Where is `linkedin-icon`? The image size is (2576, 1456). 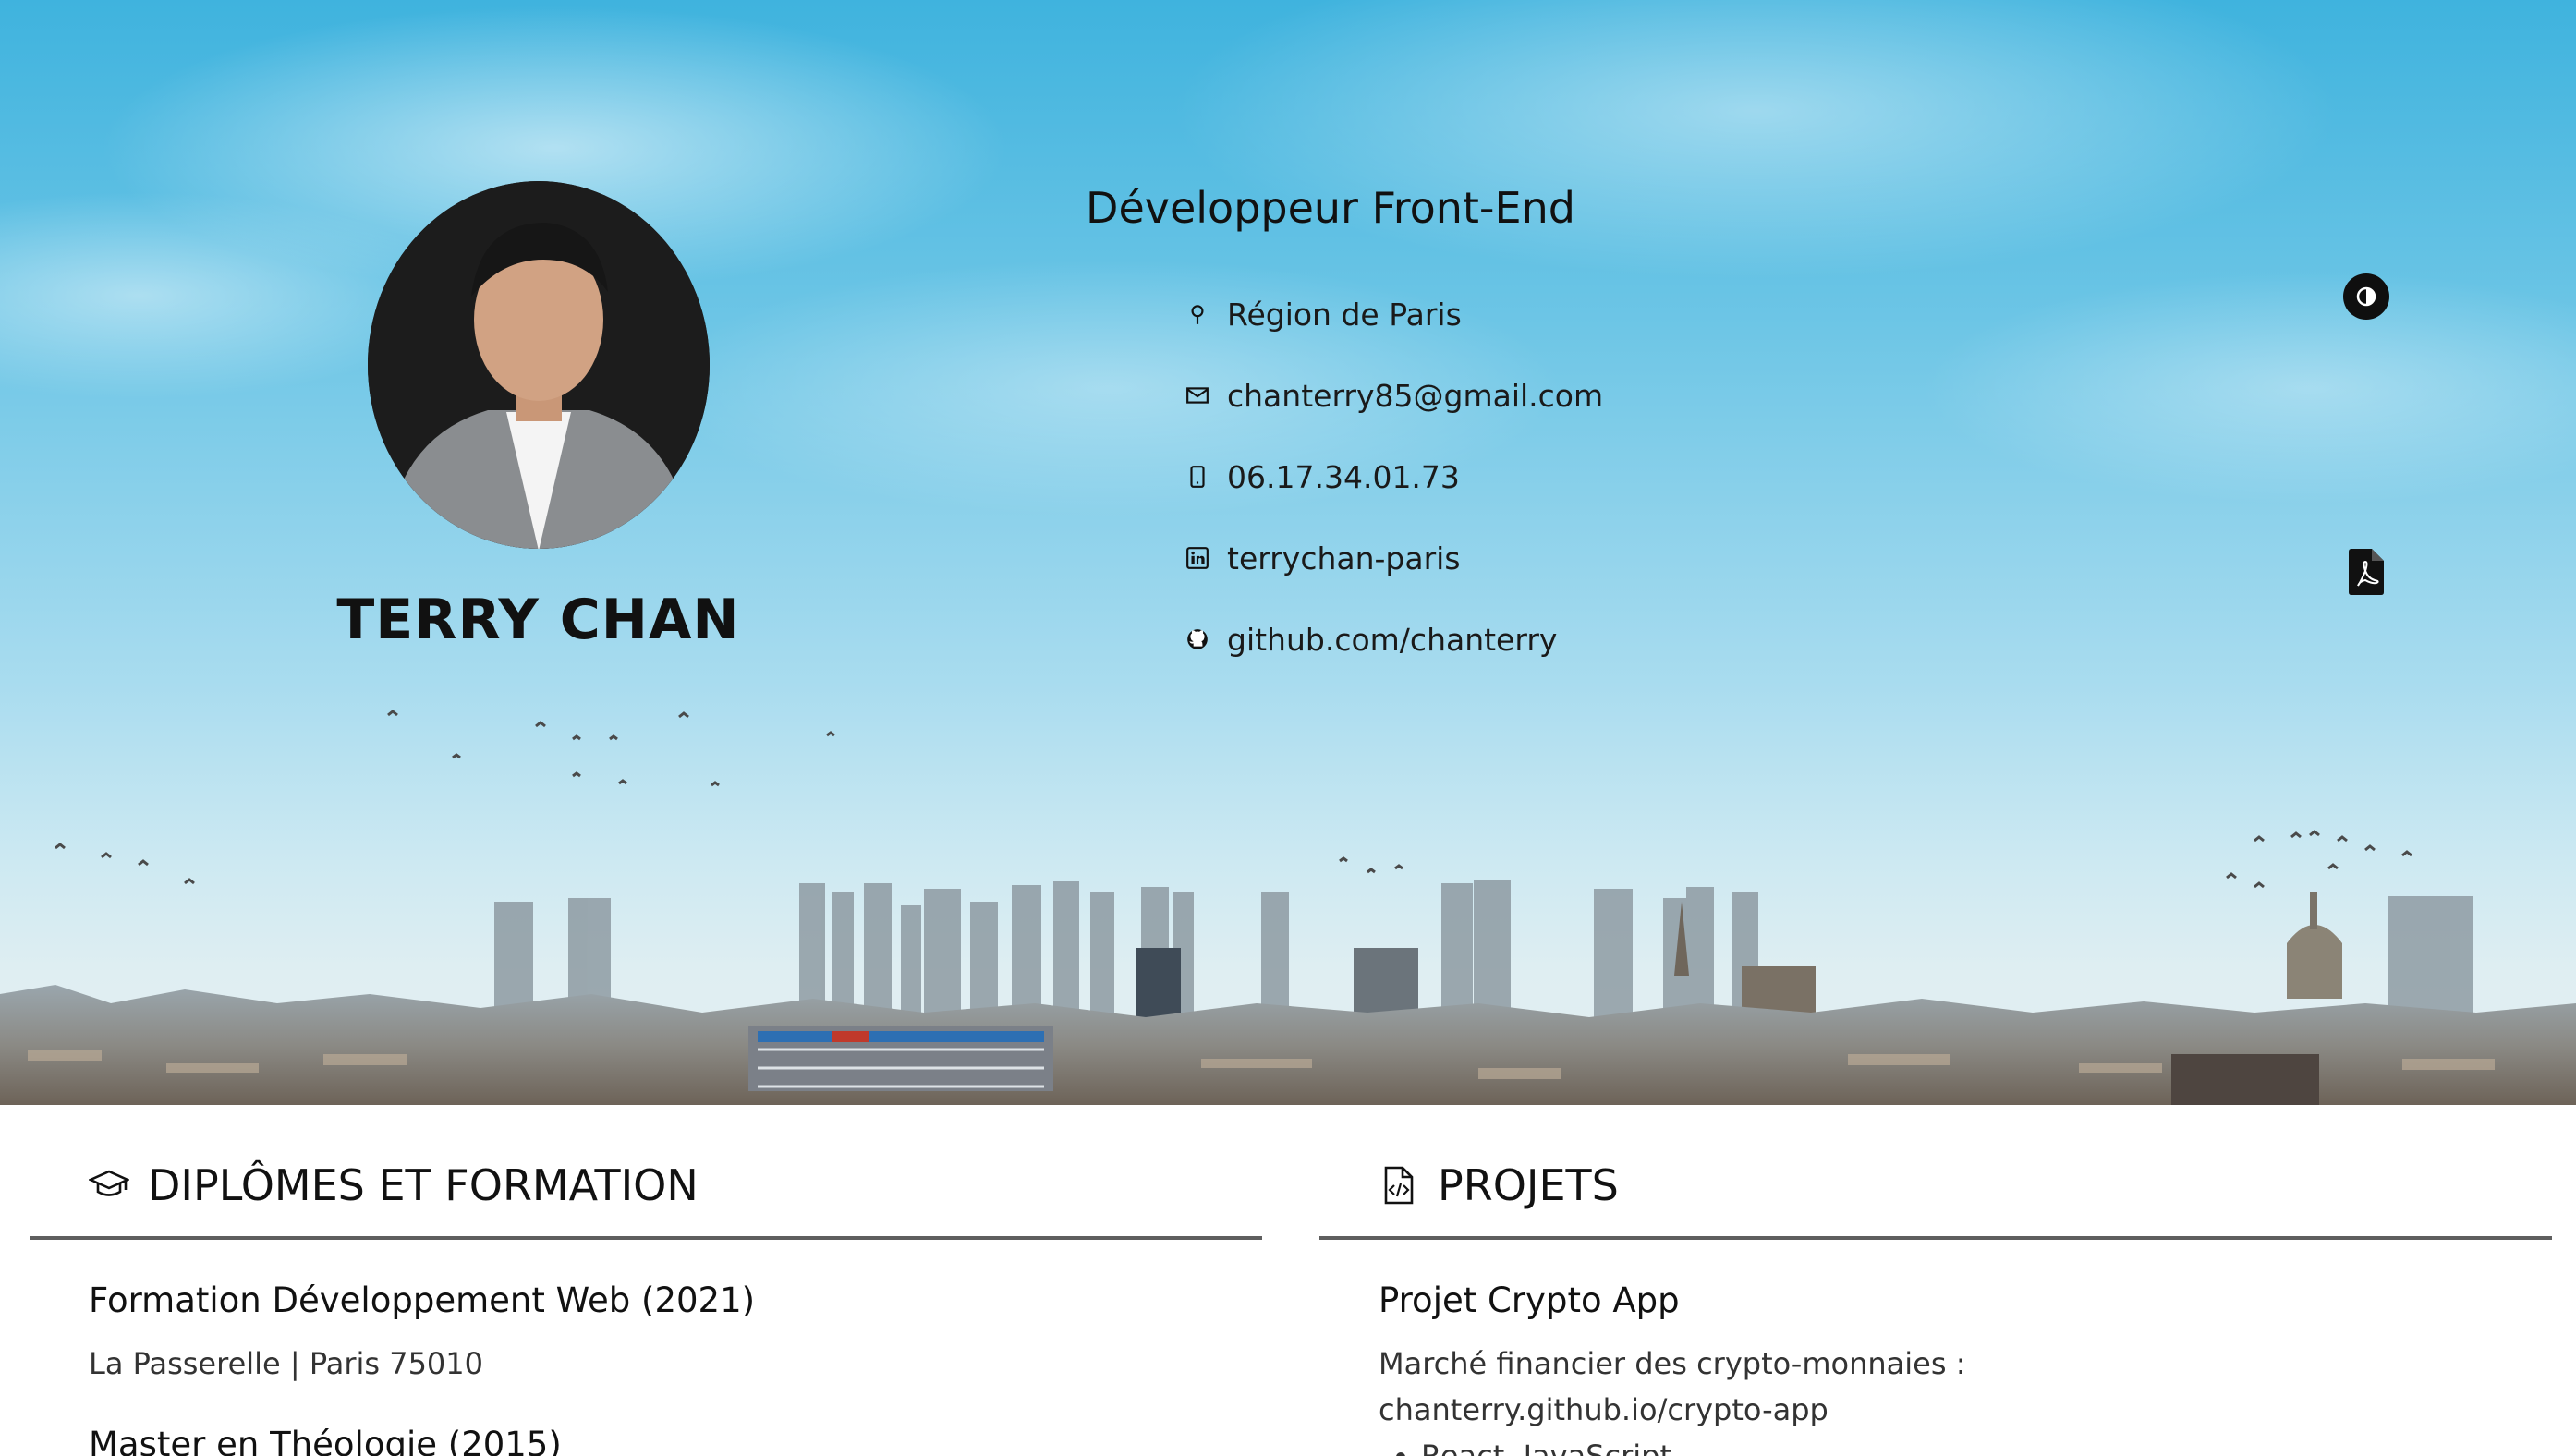
linkedin-icon is located at coordinates (1197, 558).